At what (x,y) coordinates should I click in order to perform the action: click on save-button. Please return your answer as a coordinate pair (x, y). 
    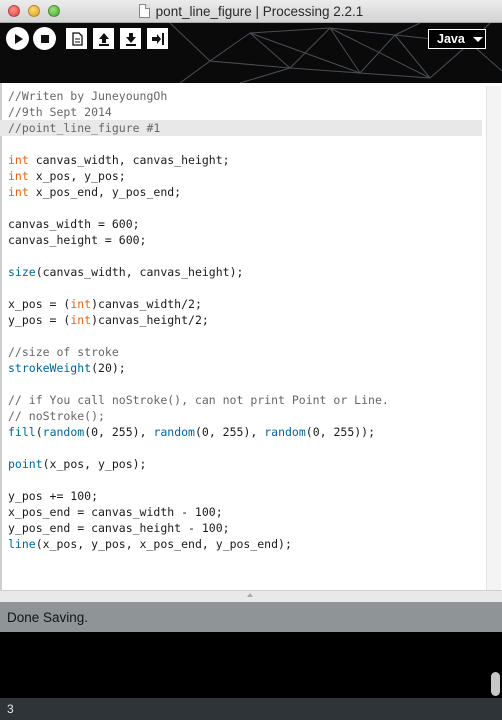
    Looking at the image, I should click on (130, 38).